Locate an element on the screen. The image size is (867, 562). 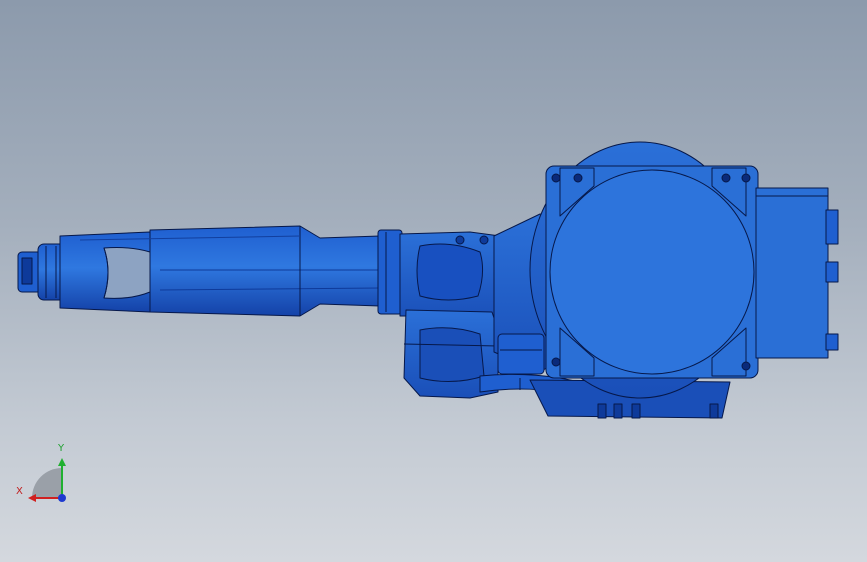
axis-triad-icon is located at coordinates (47, 480).